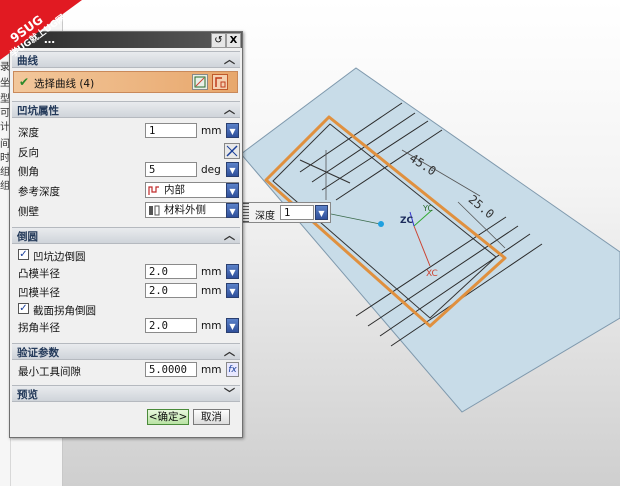 This screenshot has width=620, height=486. What do you see at coordinates (128, 371) in the screenshot?
I see `min-clearance-row: 最小工具间隙 5.0000 mm fx` at bounding box center [128, 371].